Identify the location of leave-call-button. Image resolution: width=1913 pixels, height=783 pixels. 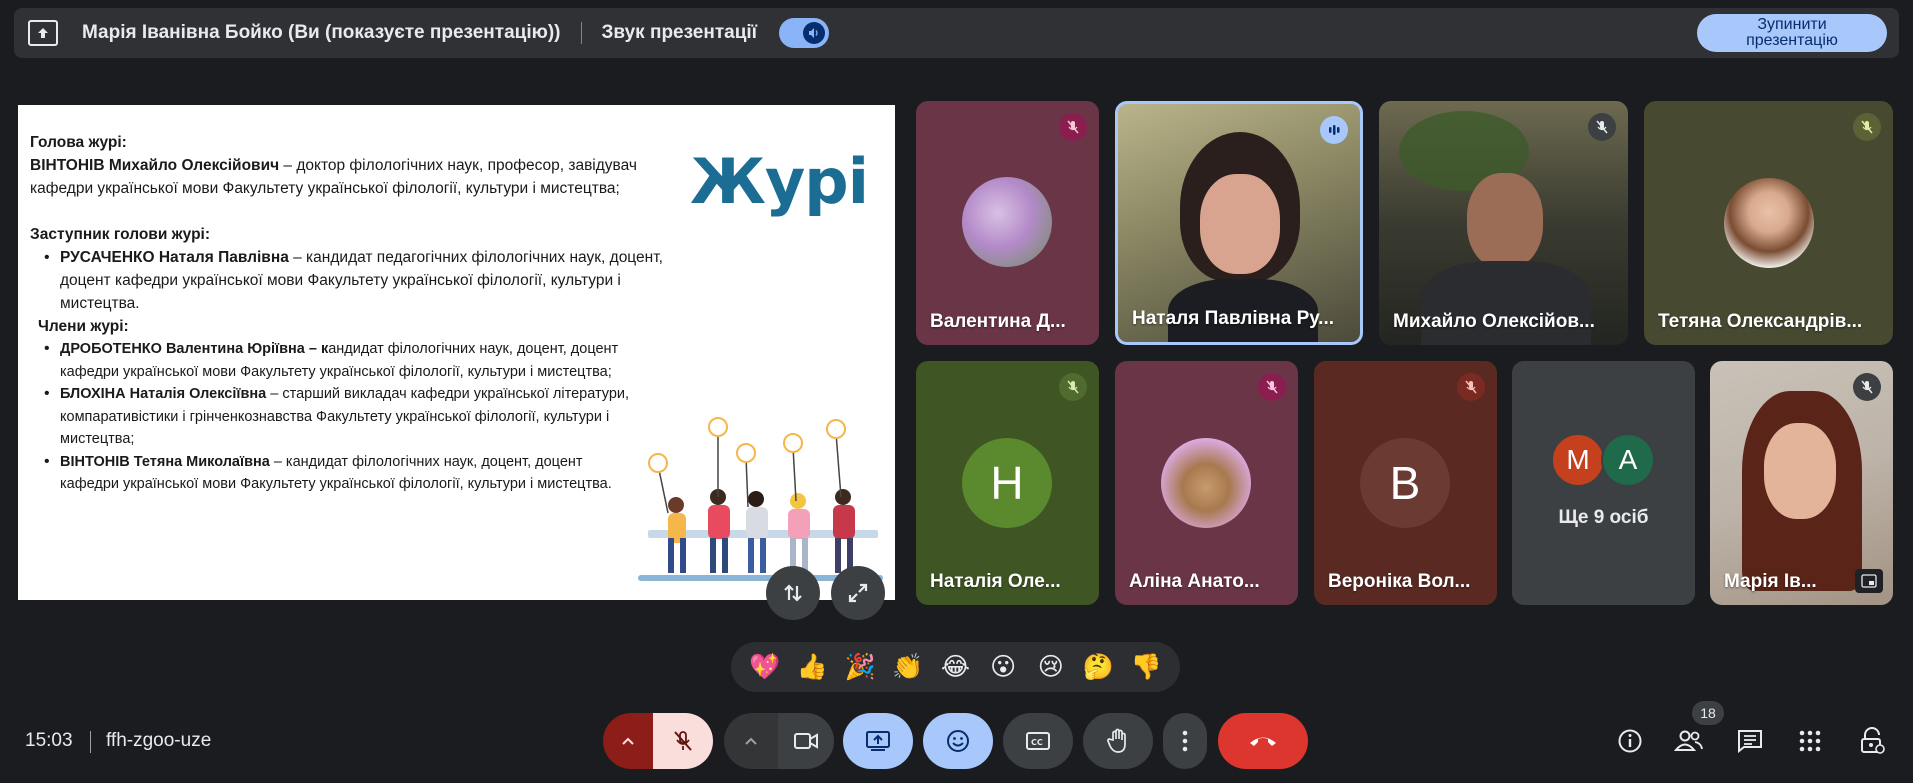
(1263, 741).